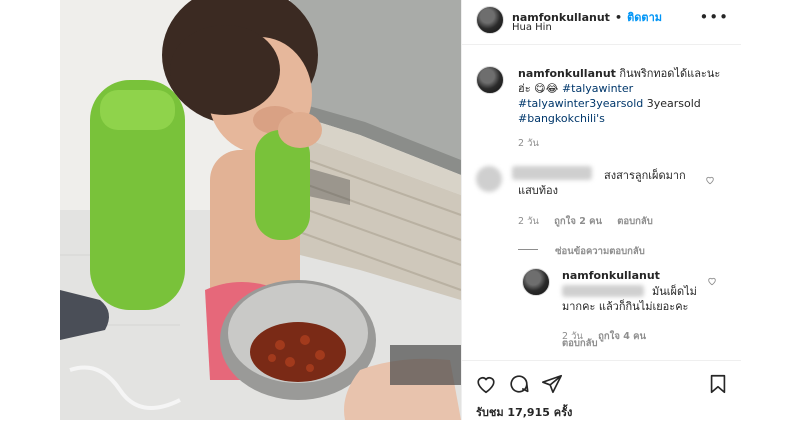 This screenshot has height=421, width=800. What do you see at coordinates (611, 275) in the screenshot?
I see `reply-username: namfonkullanut` at bounding box center [611, 275].